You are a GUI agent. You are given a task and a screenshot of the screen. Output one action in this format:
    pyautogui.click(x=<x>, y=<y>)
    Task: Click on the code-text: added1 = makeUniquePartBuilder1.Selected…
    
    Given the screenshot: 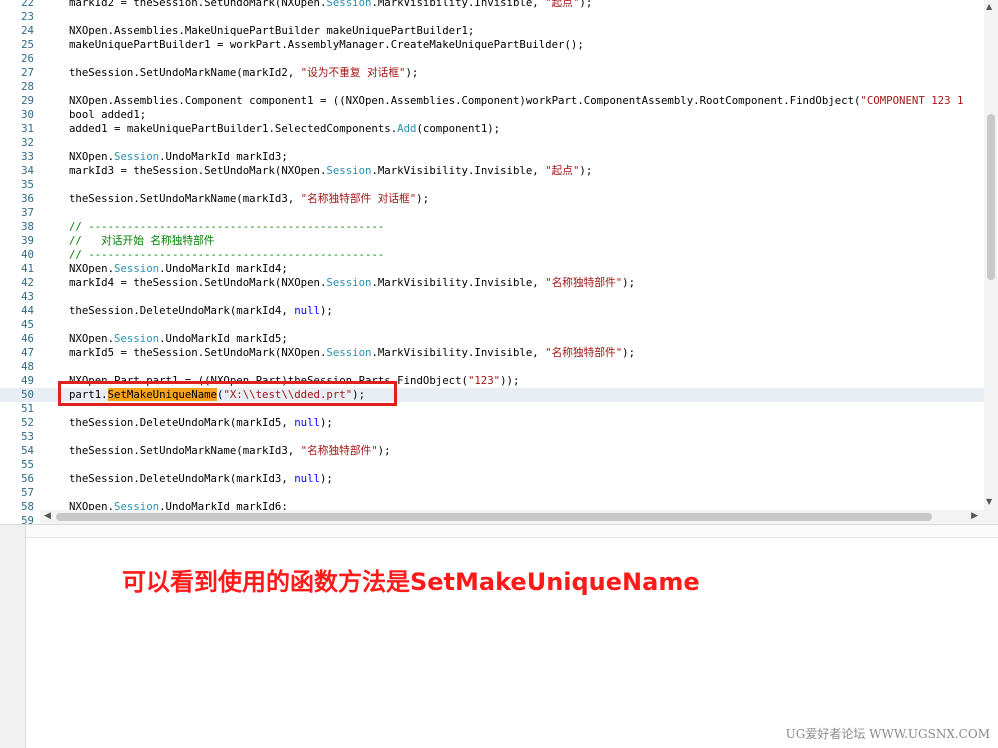 What is the action you would take?
    pyautogui.click(x=284, y=129)
    